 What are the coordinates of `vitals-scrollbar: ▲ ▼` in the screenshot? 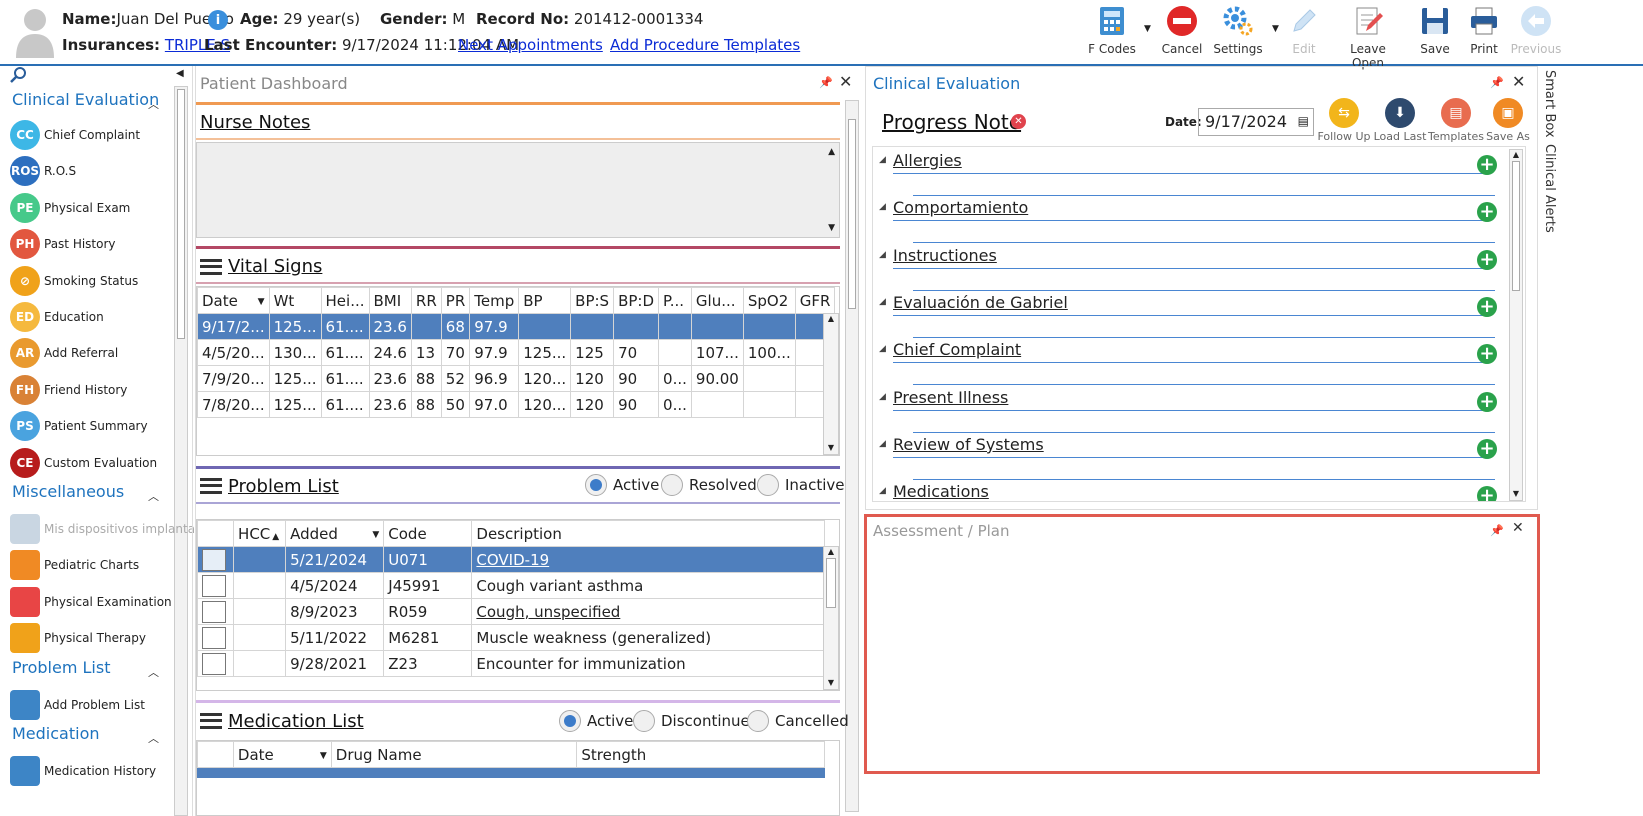 It's located at (831, 384).